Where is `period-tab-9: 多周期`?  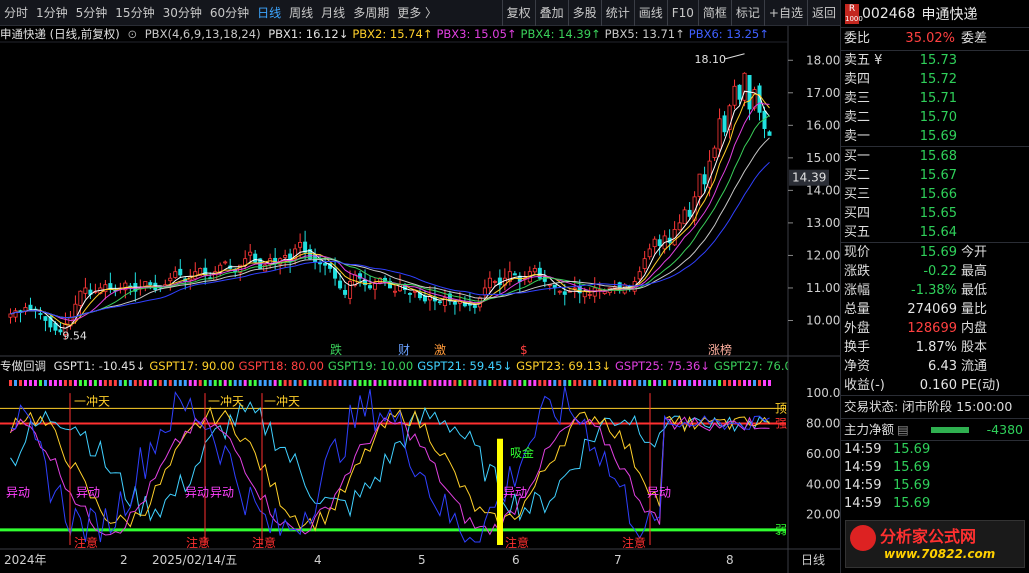 period-tab-9: 多周期 is located at coordinates (371, 13).